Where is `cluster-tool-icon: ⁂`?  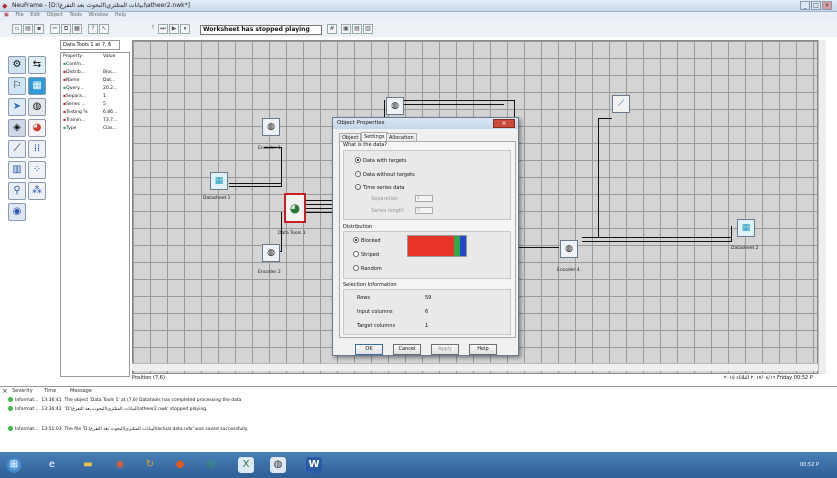
cluster-tool-icon: ⁂ is located at coordinates (37, 191).